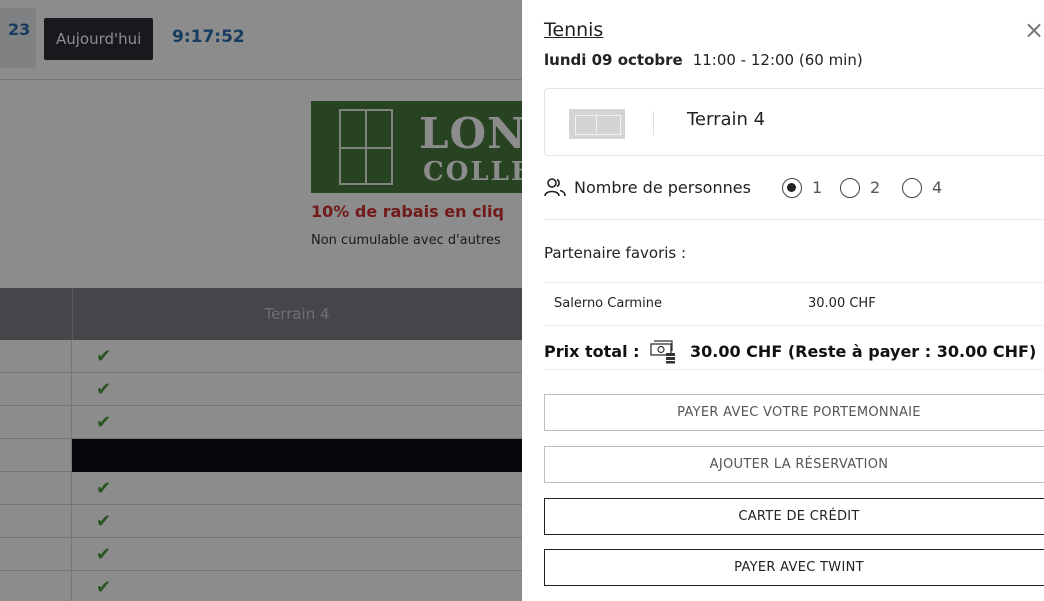  What do you see at coordinates (608, 303) in the screenshot?
I see `favorite-name: Salerno Carmine` at bounding box center [608, 303].